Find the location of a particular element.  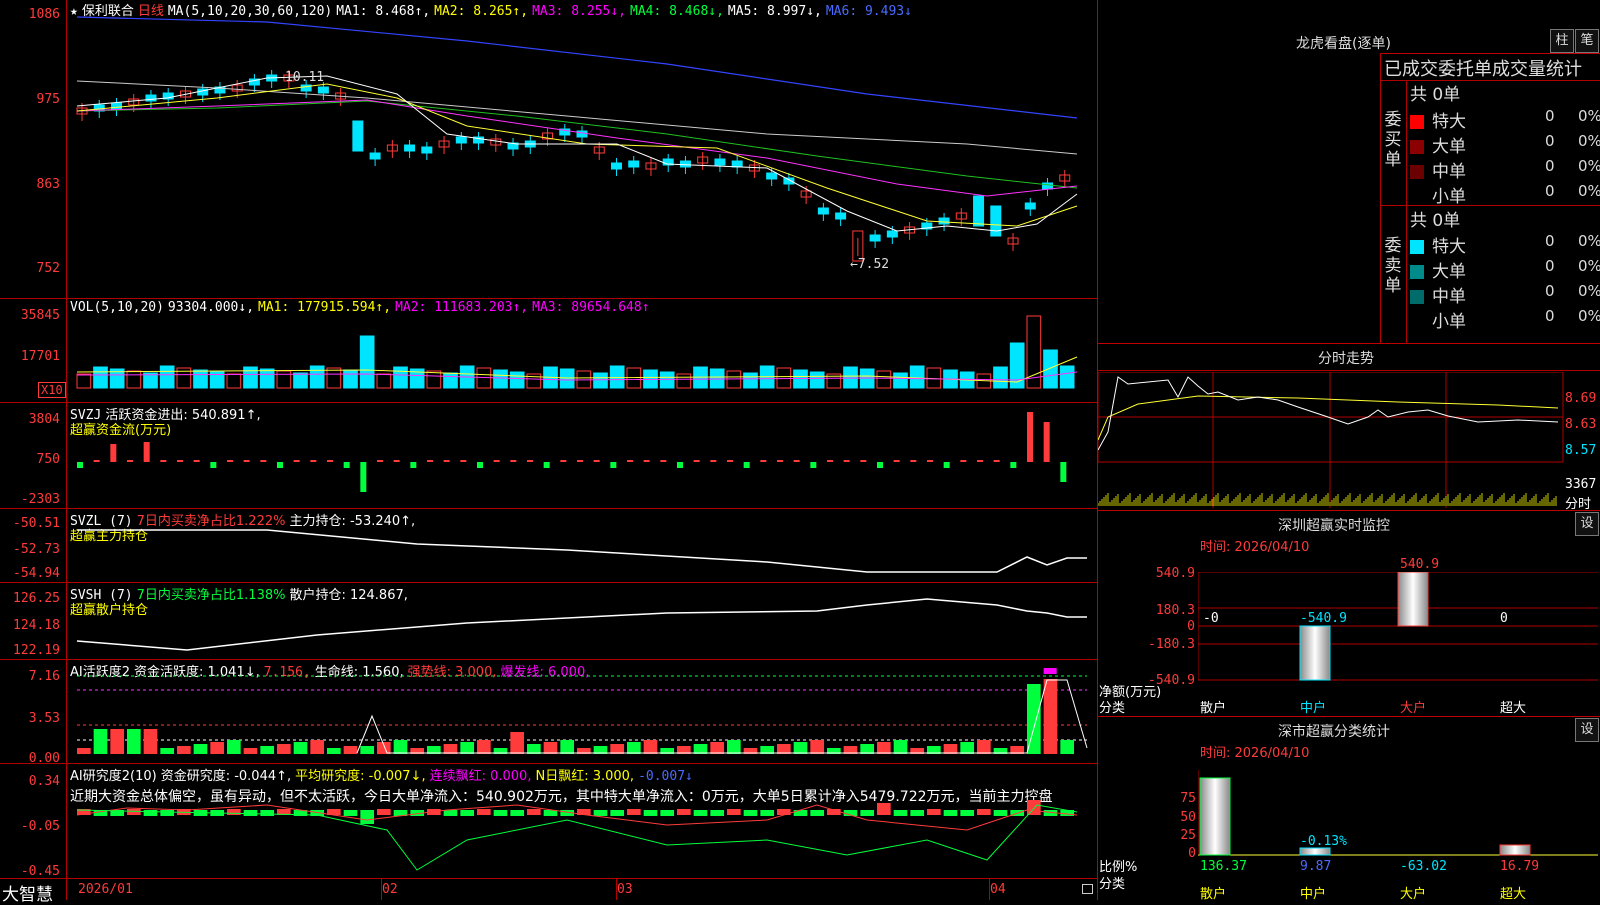

intraday-vol: 3367 is located at coordinates (1581, 484).